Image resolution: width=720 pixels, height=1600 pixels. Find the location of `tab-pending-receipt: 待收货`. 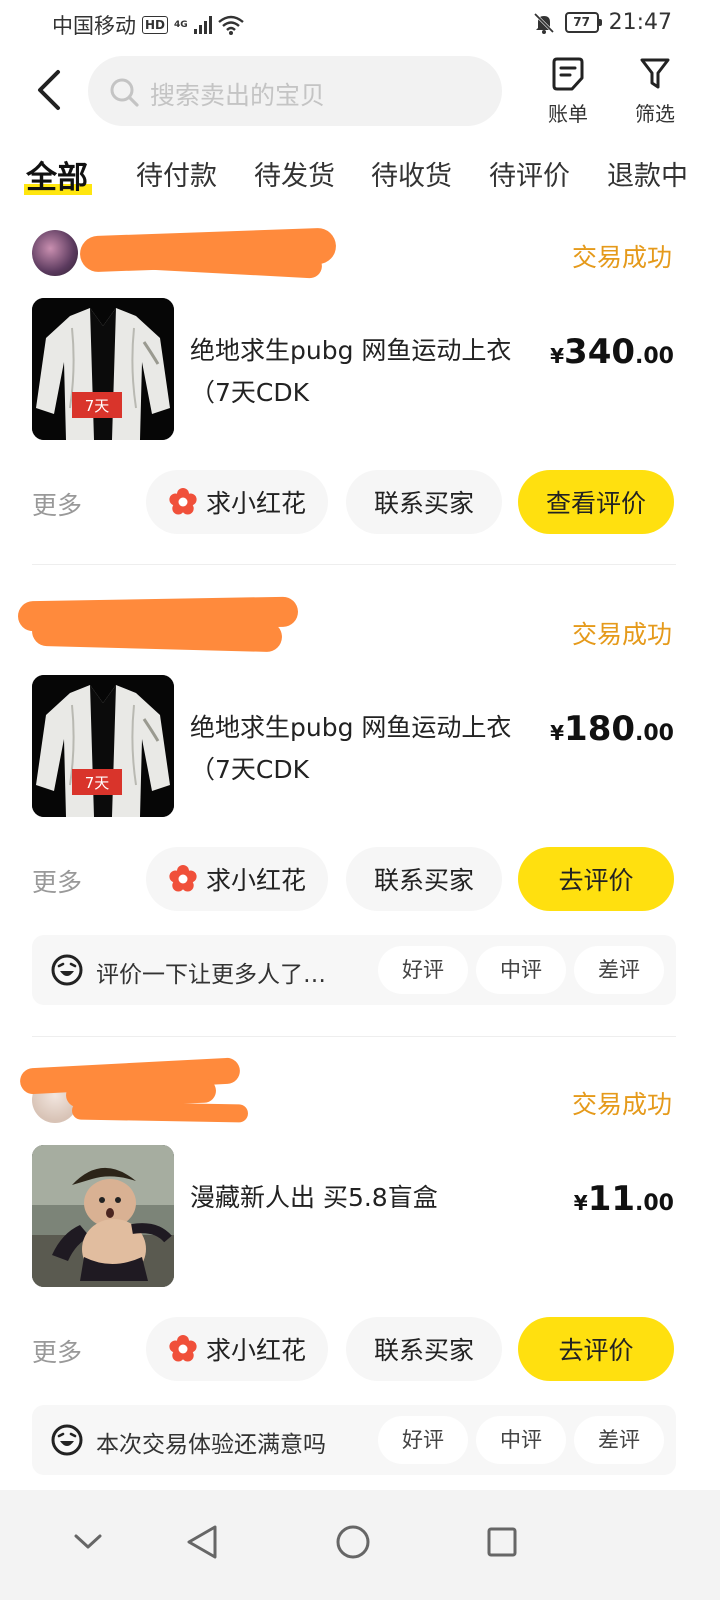

tab-pending-receipt: 待收货 is located at coordinates (411, 173).